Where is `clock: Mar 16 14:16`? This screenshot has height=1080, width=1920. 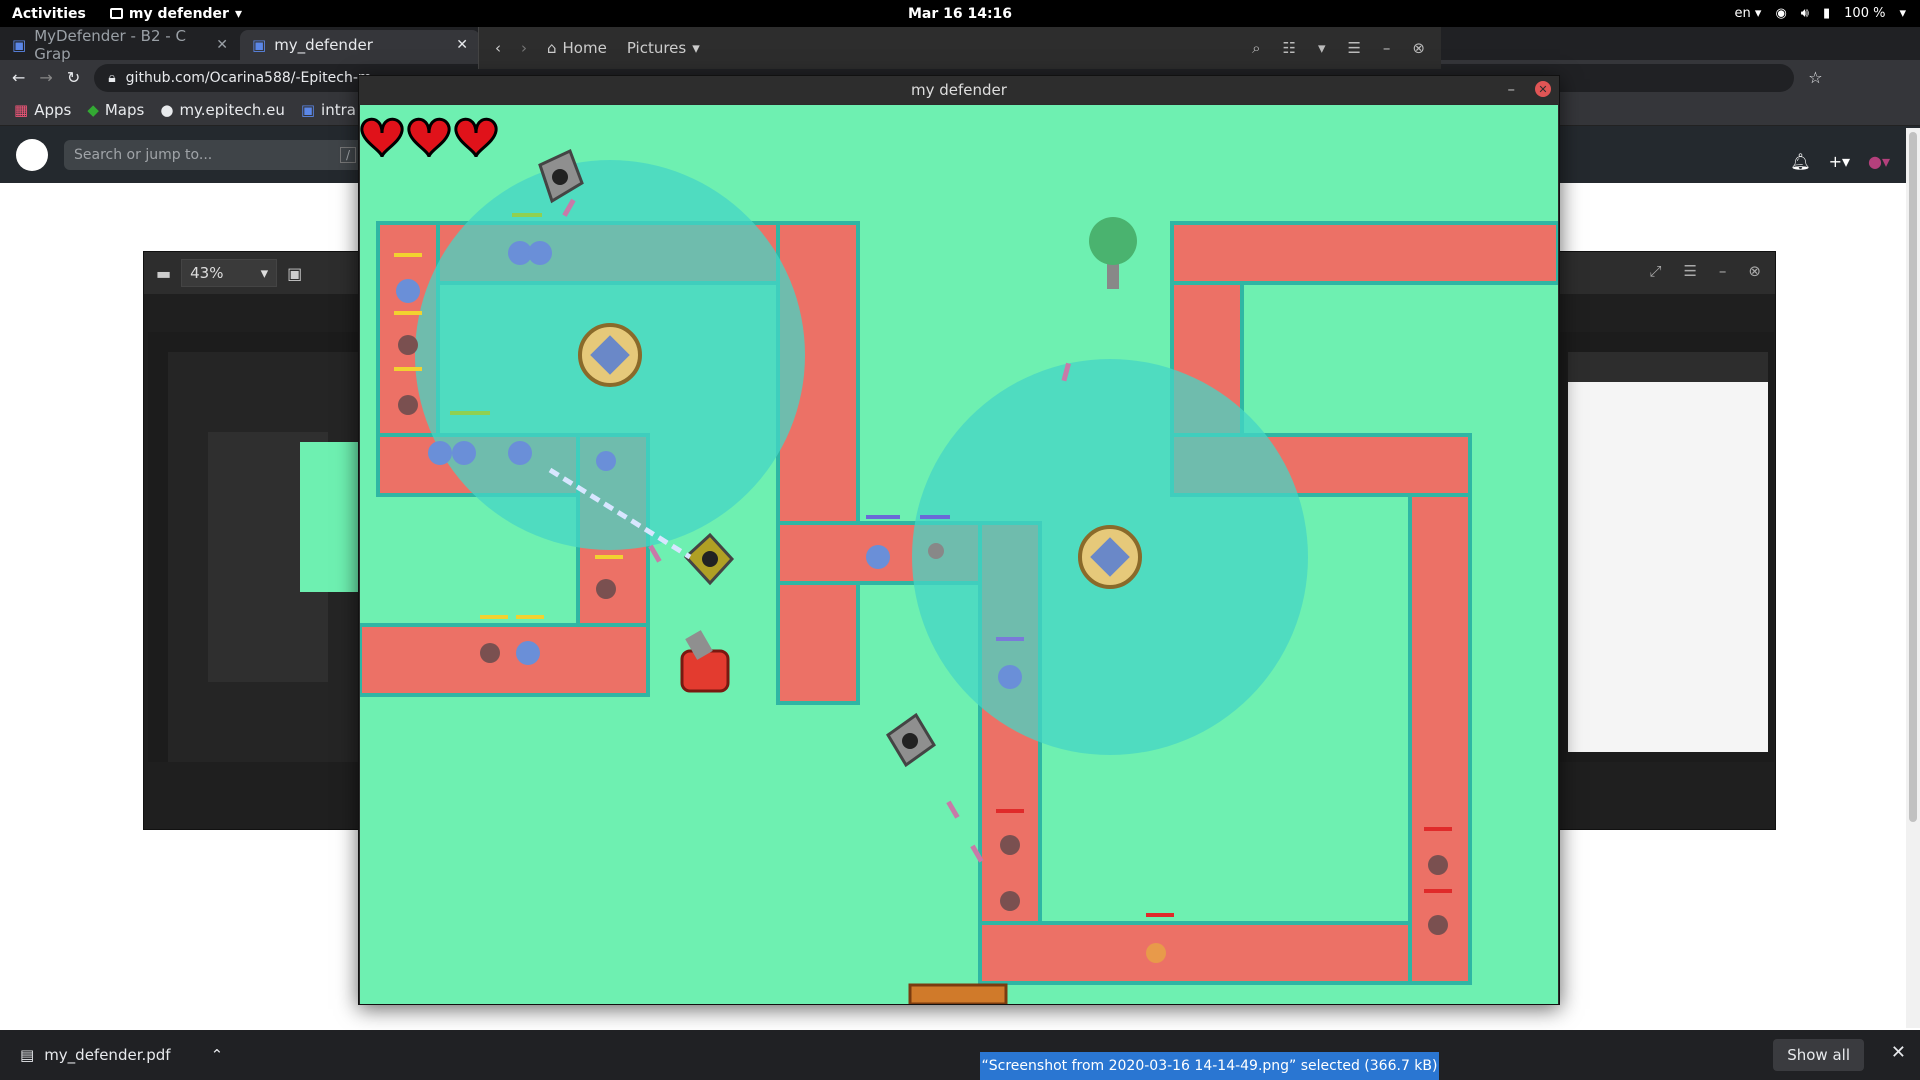
clock: Mar 16 14:16 is located at coordinates (960, 14).